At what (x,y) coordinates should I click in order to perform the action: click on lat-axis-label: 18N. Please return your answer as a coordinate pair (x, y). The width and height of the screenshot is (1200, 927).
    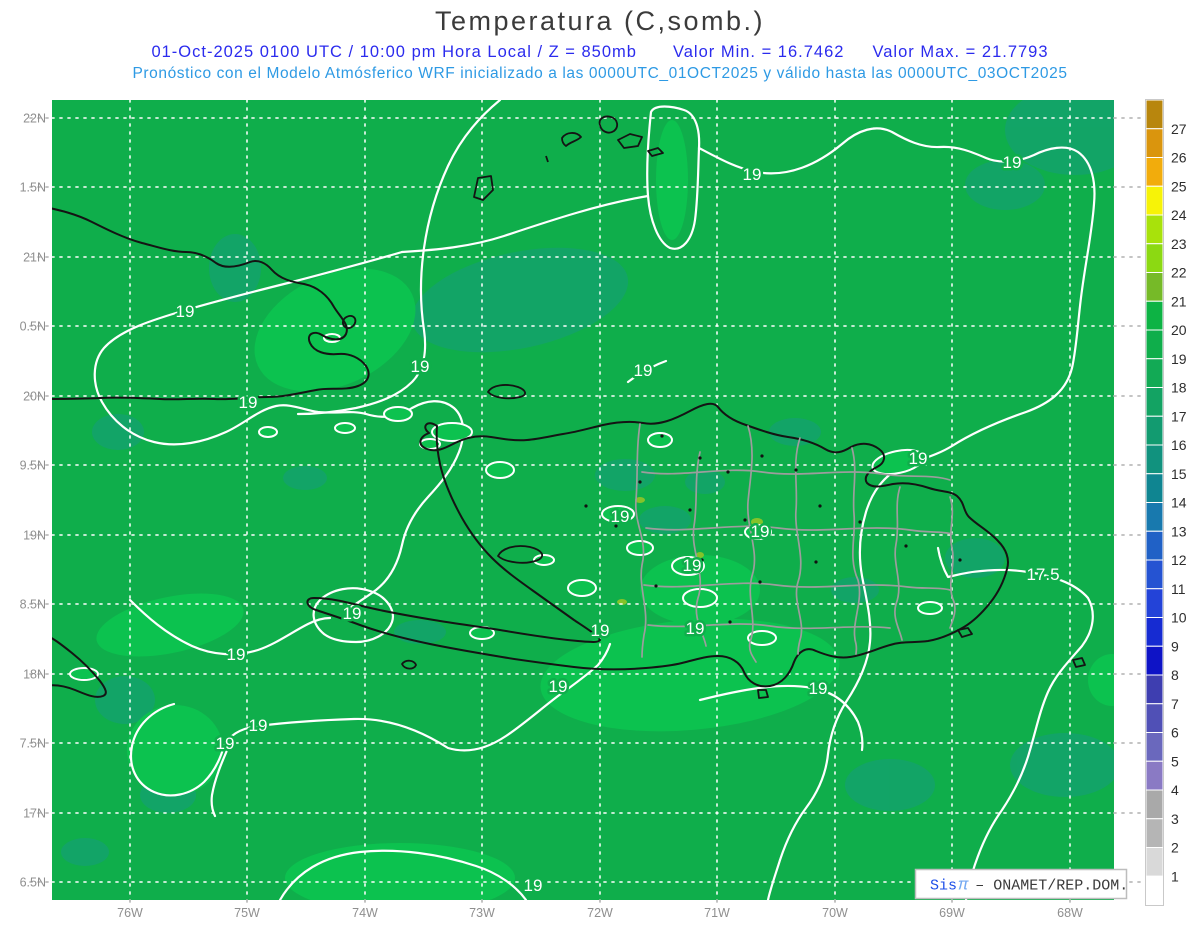
    Looking at the image, I should click on (34, 675).